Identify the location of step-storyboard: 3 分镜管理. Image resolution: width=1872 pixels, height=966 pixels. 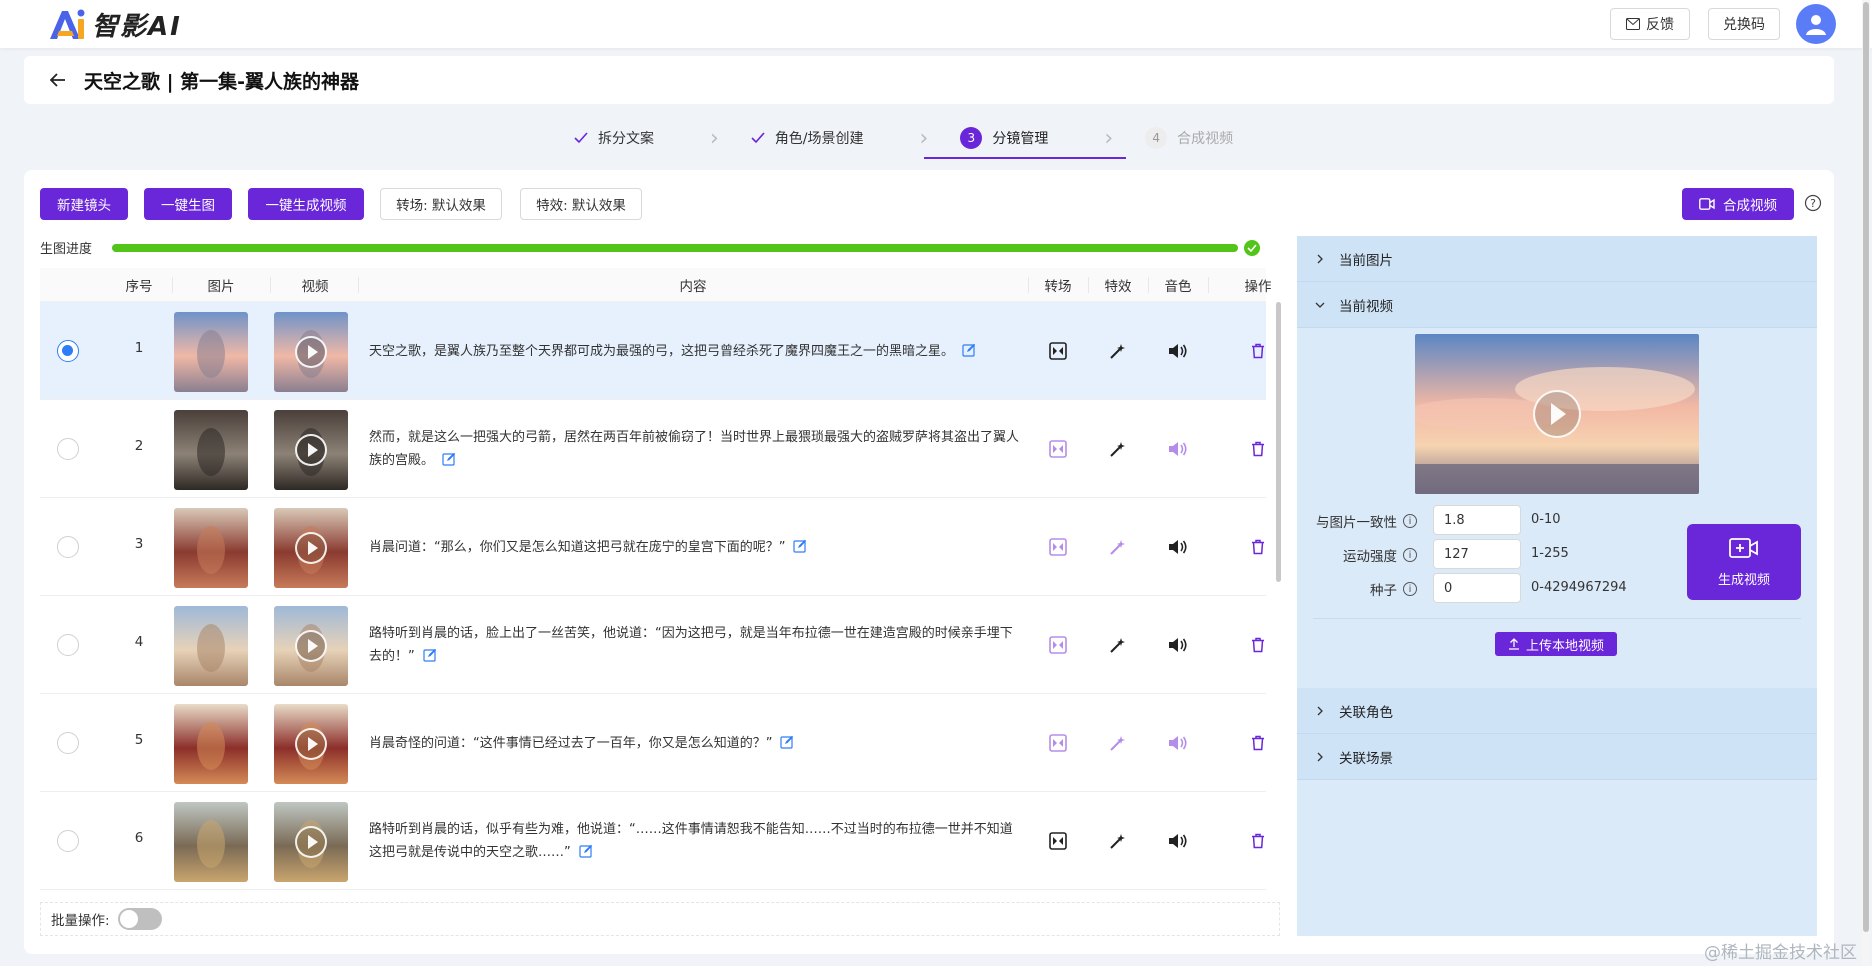
(1004, 138).